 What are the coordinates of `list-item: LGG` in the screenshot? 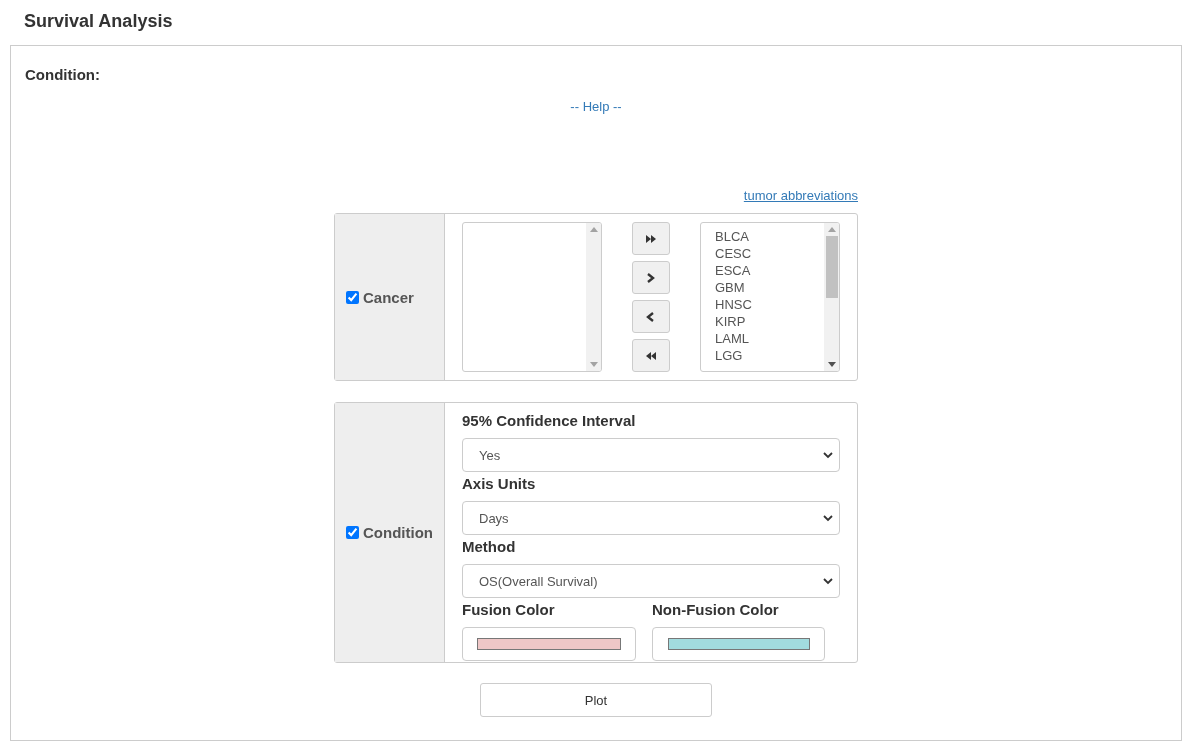 It's located at (729, 355).